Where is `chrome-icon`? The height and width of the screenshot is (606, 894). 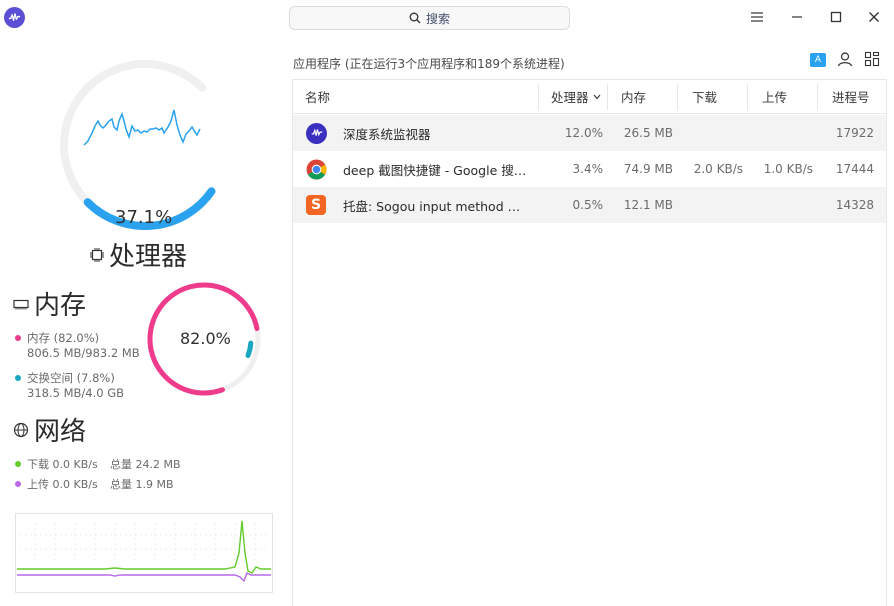 chrome-icon is located at coordinates (316, 169).